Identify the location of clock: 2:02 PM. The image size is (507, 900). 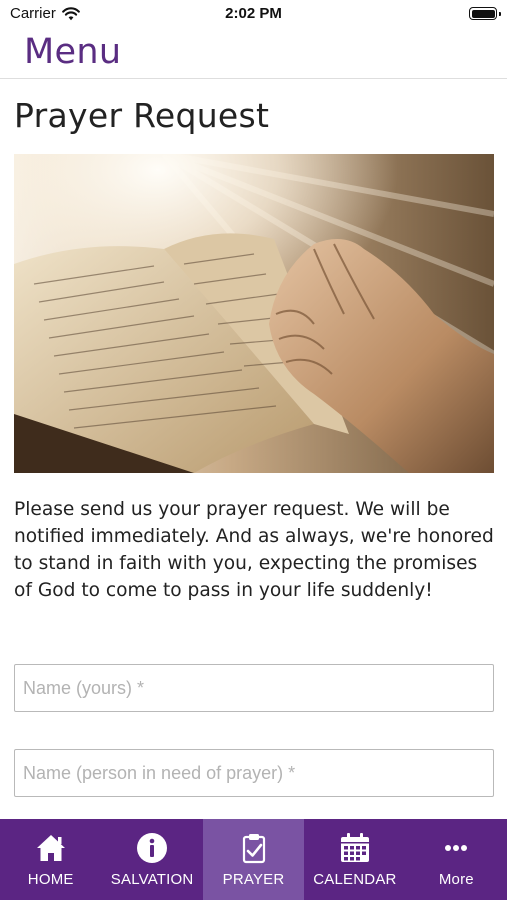
(253, 13).